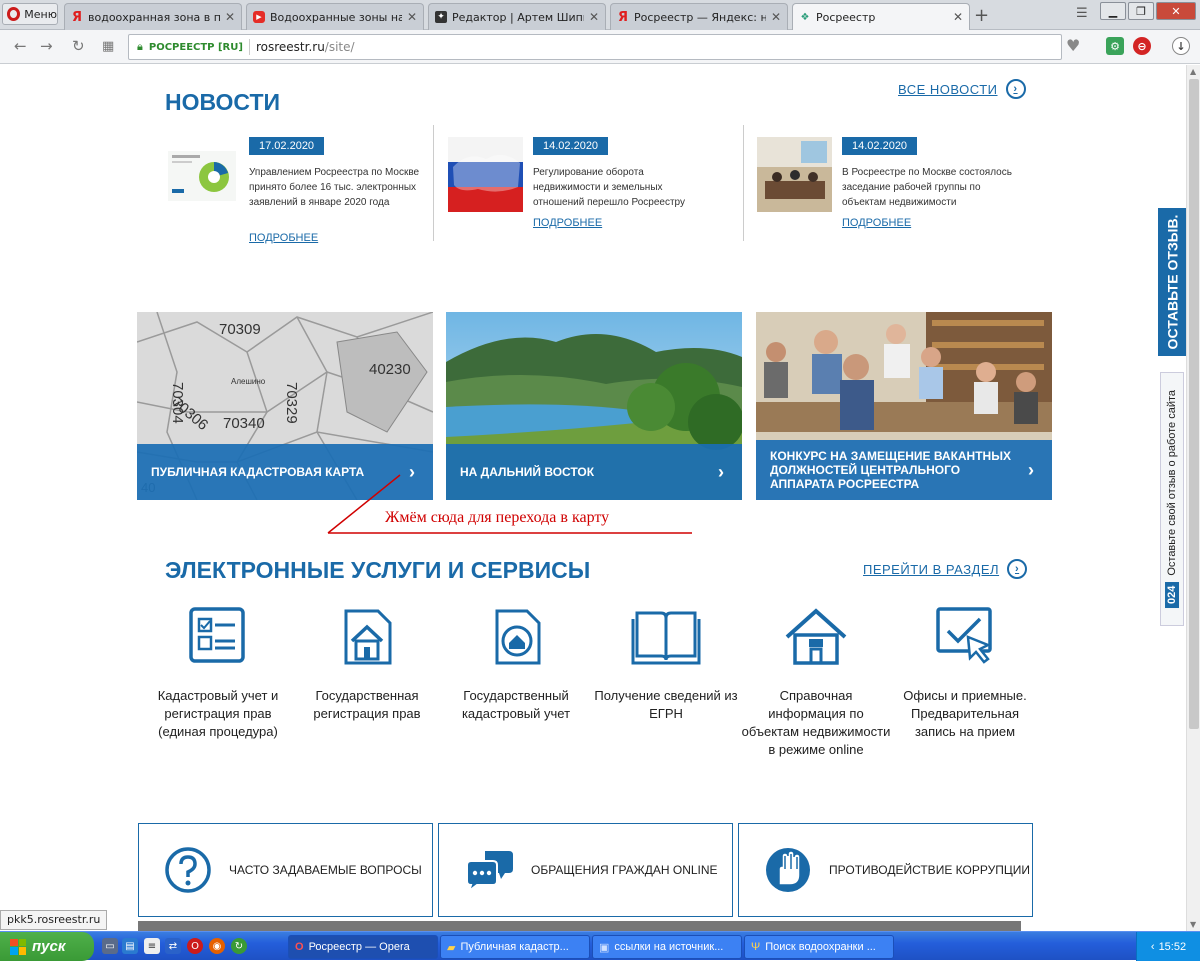 The width and height of the screenshot is (1200, 961). I want to click on service-cadastral-accounting: Государственный кадастровый учет, so click(516, 664).